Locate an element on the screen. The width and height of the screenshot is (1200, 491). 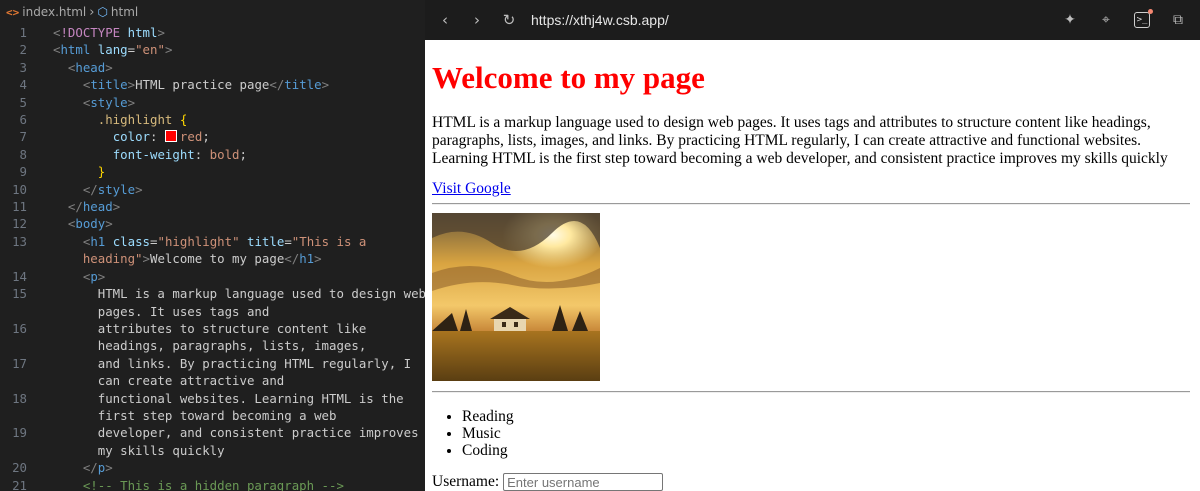
address-bar-url: https://xthj4w.csb.app/ is located at coordinates (600, 20).